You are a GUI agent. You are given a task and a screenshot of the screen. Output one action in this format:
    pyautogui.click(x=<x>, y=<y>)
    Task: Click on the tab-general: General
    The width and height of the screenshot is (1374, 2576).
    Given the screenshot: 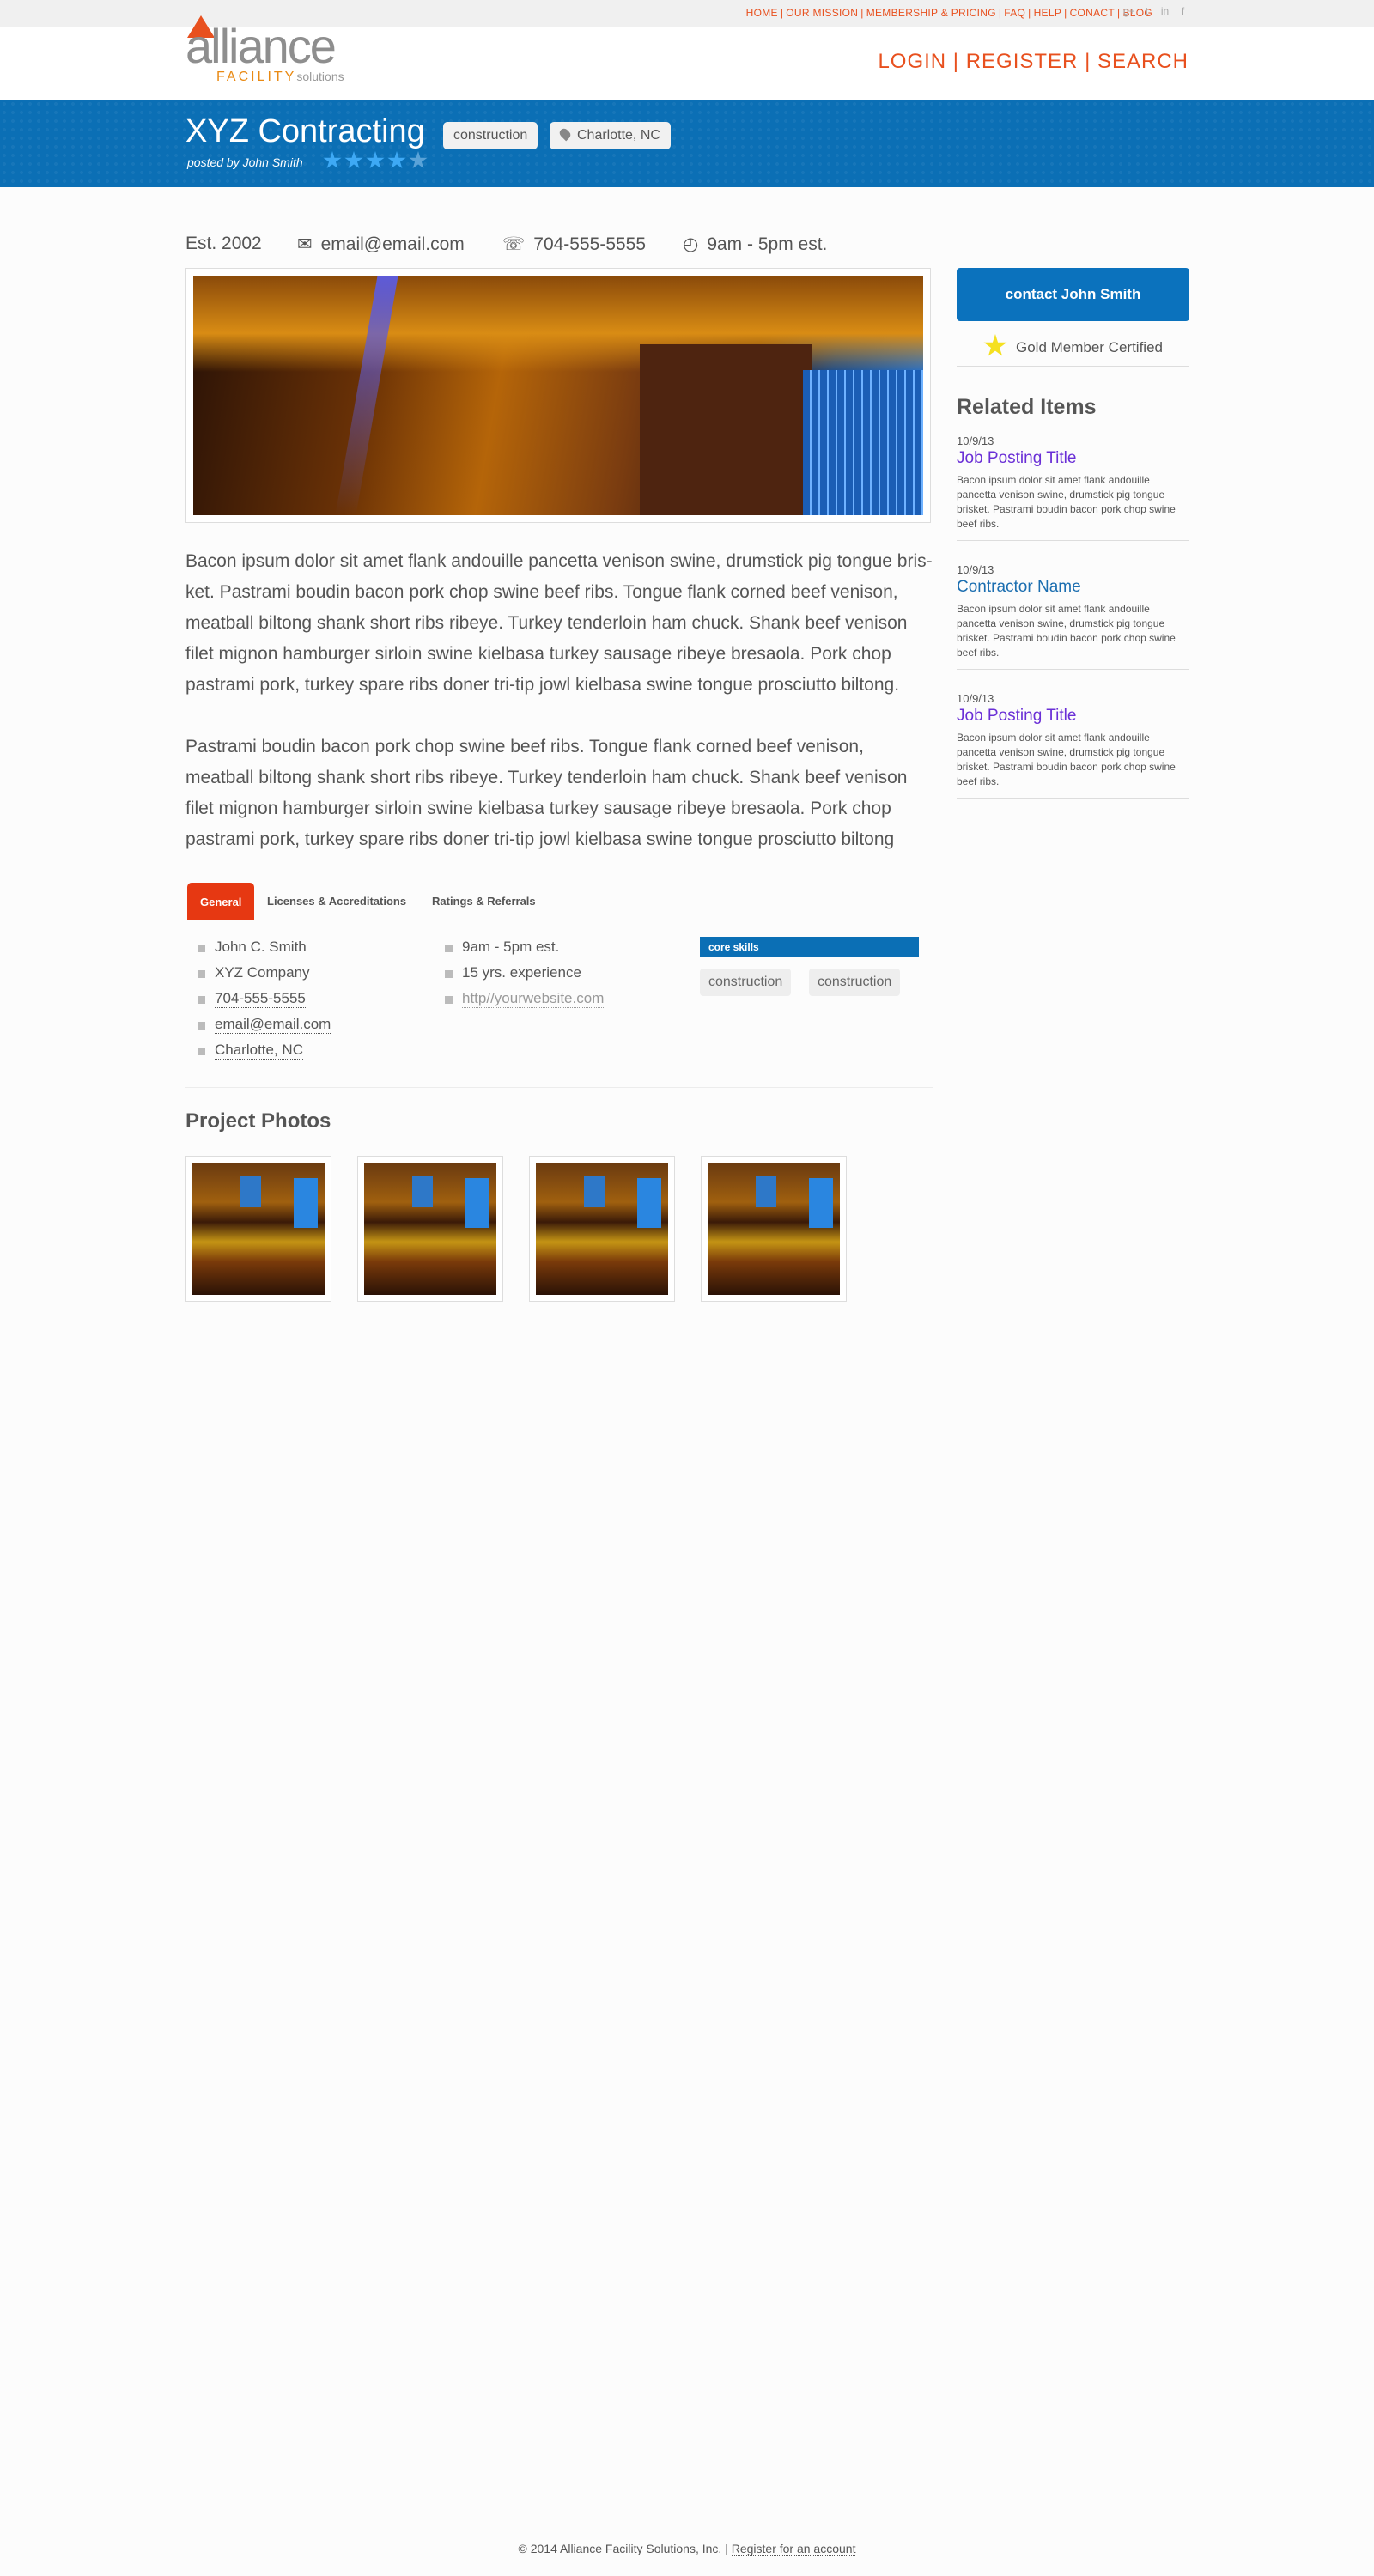 What is the action you would take?
    pyautogui.click(x=221, y=902)
    